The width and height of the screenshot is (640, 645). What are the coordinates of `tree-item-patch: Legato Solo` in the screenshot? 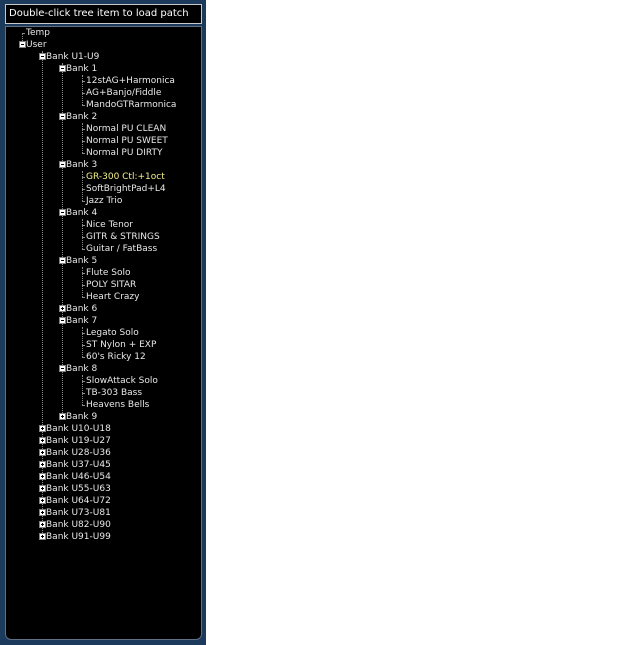 It's located at (112, 333).